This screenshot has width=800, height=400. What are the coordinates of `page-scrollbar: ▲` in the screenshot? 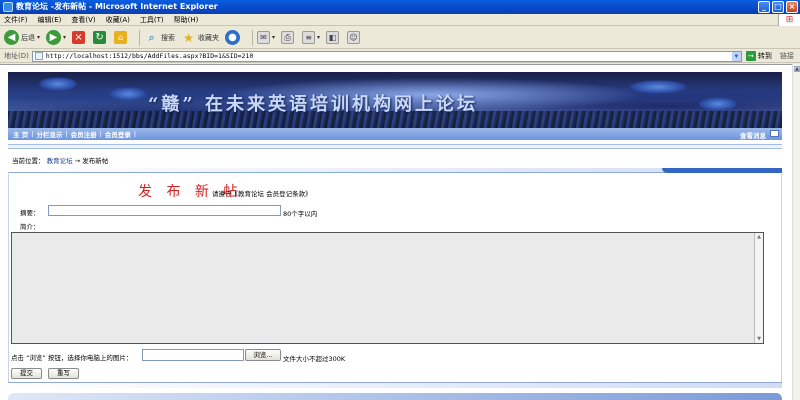 It's located at (796, 232).